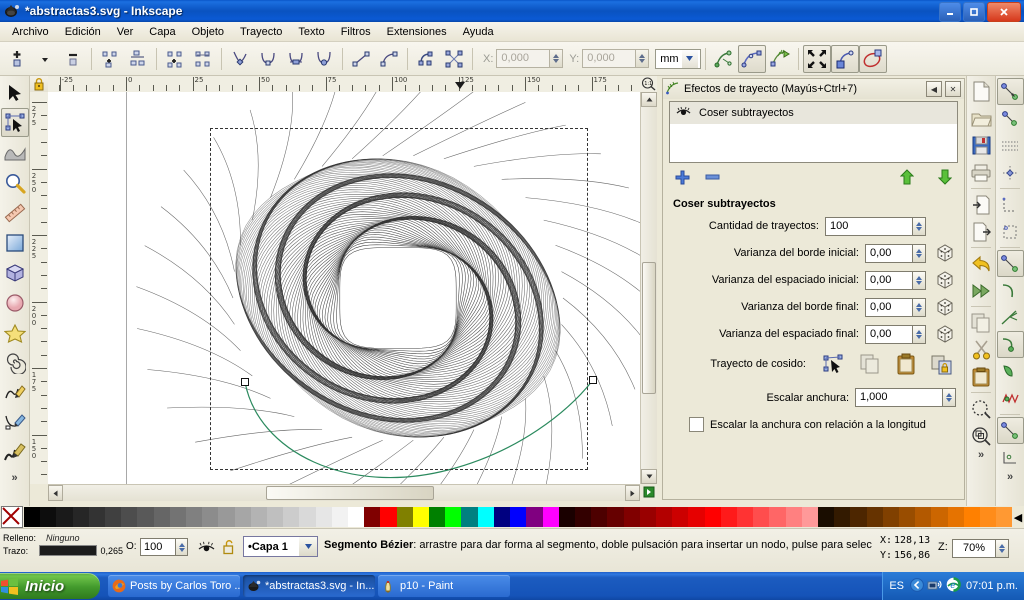 The height and width of the screenshot is (600, 1024). What do you see at coordinates (981, 145) in the screenshot?
I see `save-document-button` at bounding box center [981, 145].